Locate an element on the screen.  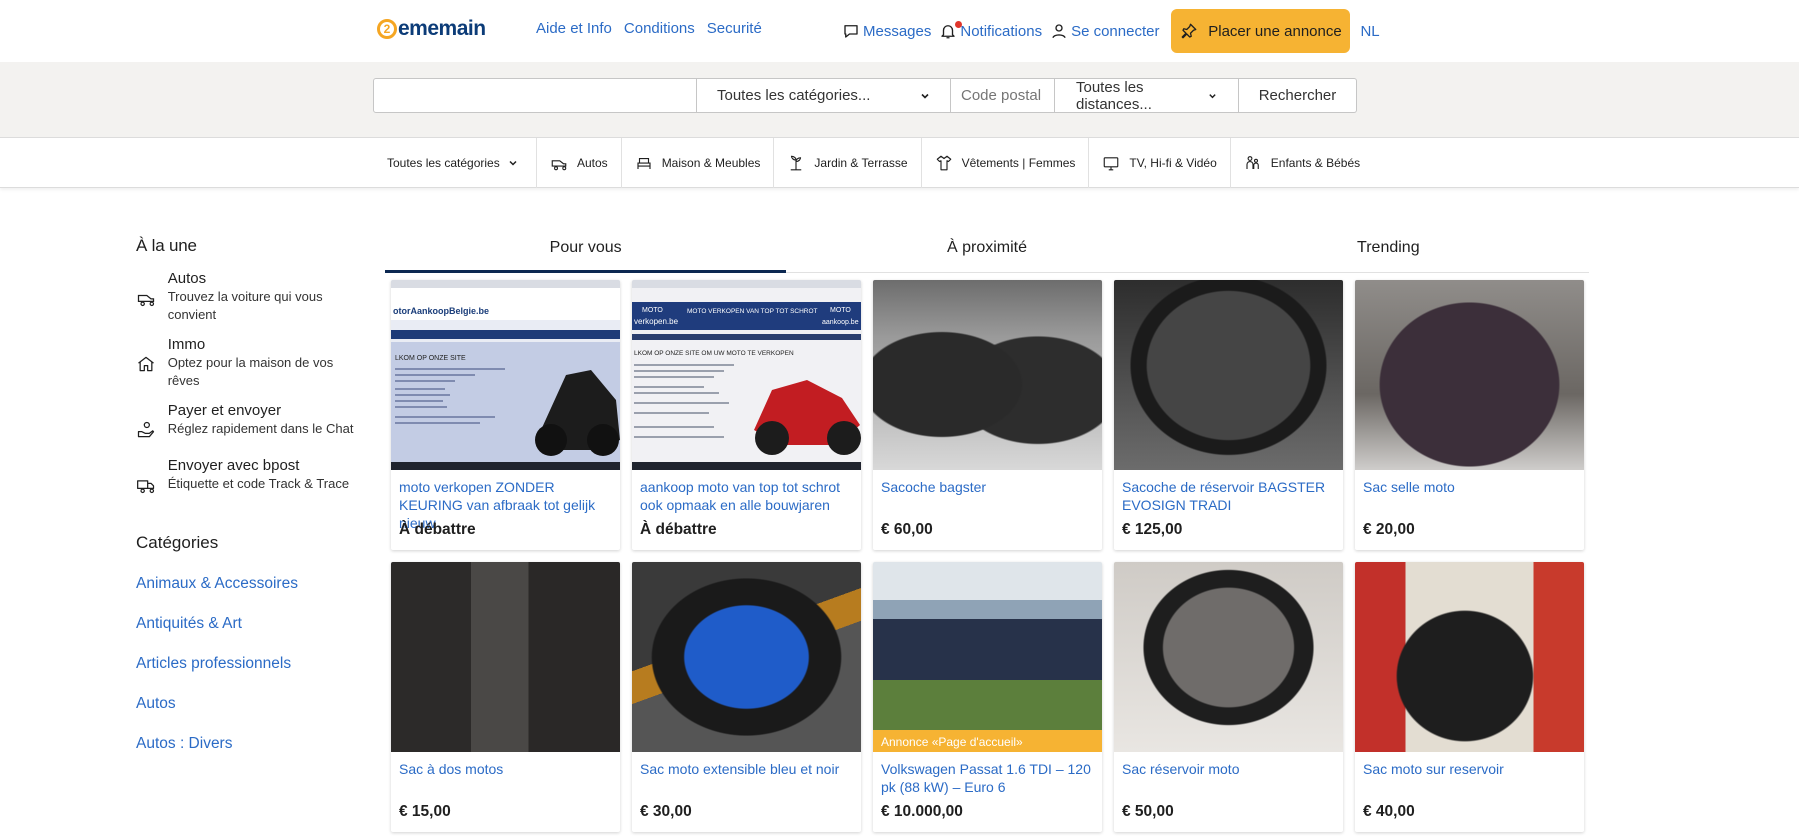
catbar-label: Maison & Meubles is located at coordinates (711, 163).